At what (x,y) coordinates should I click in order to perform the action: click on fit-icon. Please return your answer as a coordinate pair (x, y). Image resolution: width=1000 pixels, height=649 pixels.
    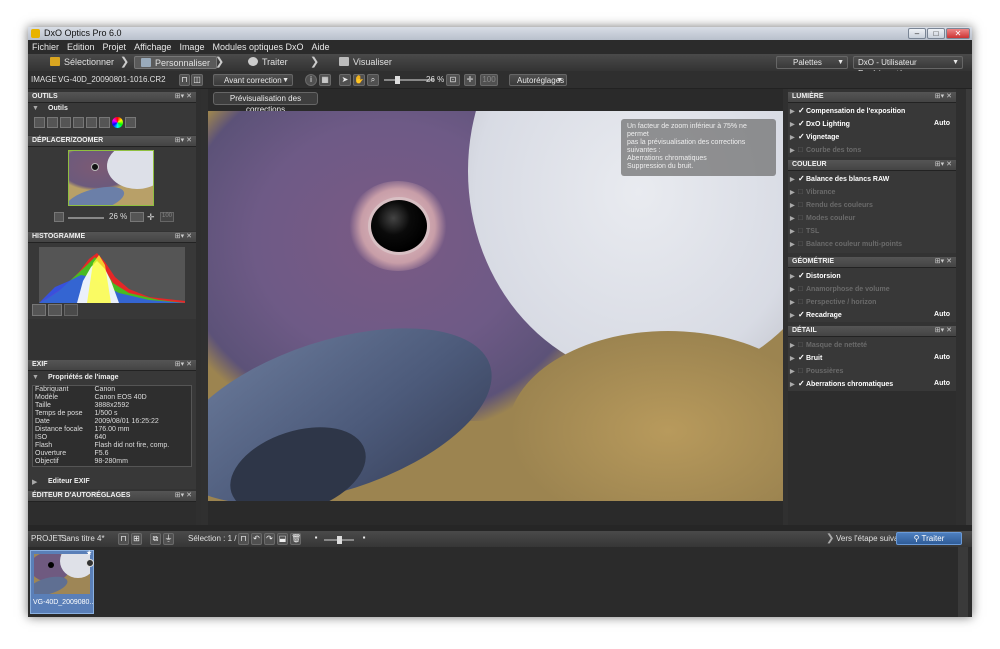
    Looking at the image, I should click on (59, 217).